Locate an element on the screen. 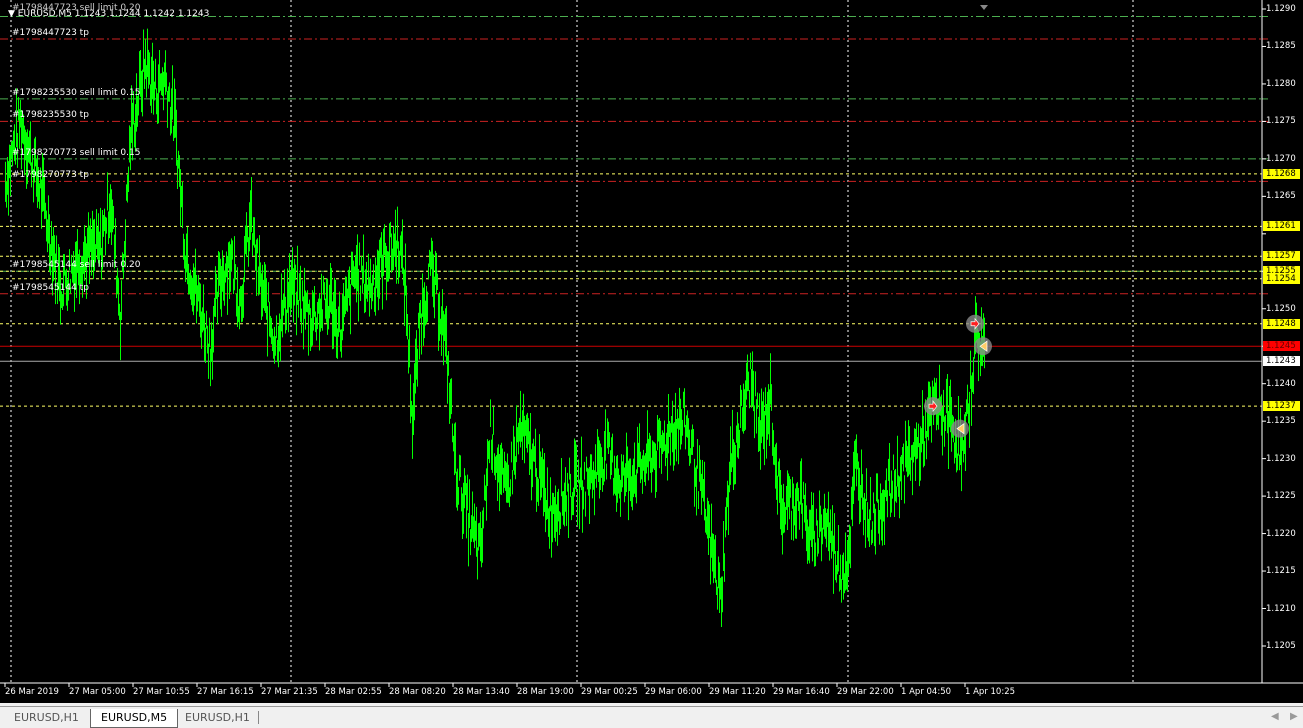 Image resolution: width=1303 pixels, height=728 pixels. order-label: #1798235530 tp is located at coordinates (50, 115).